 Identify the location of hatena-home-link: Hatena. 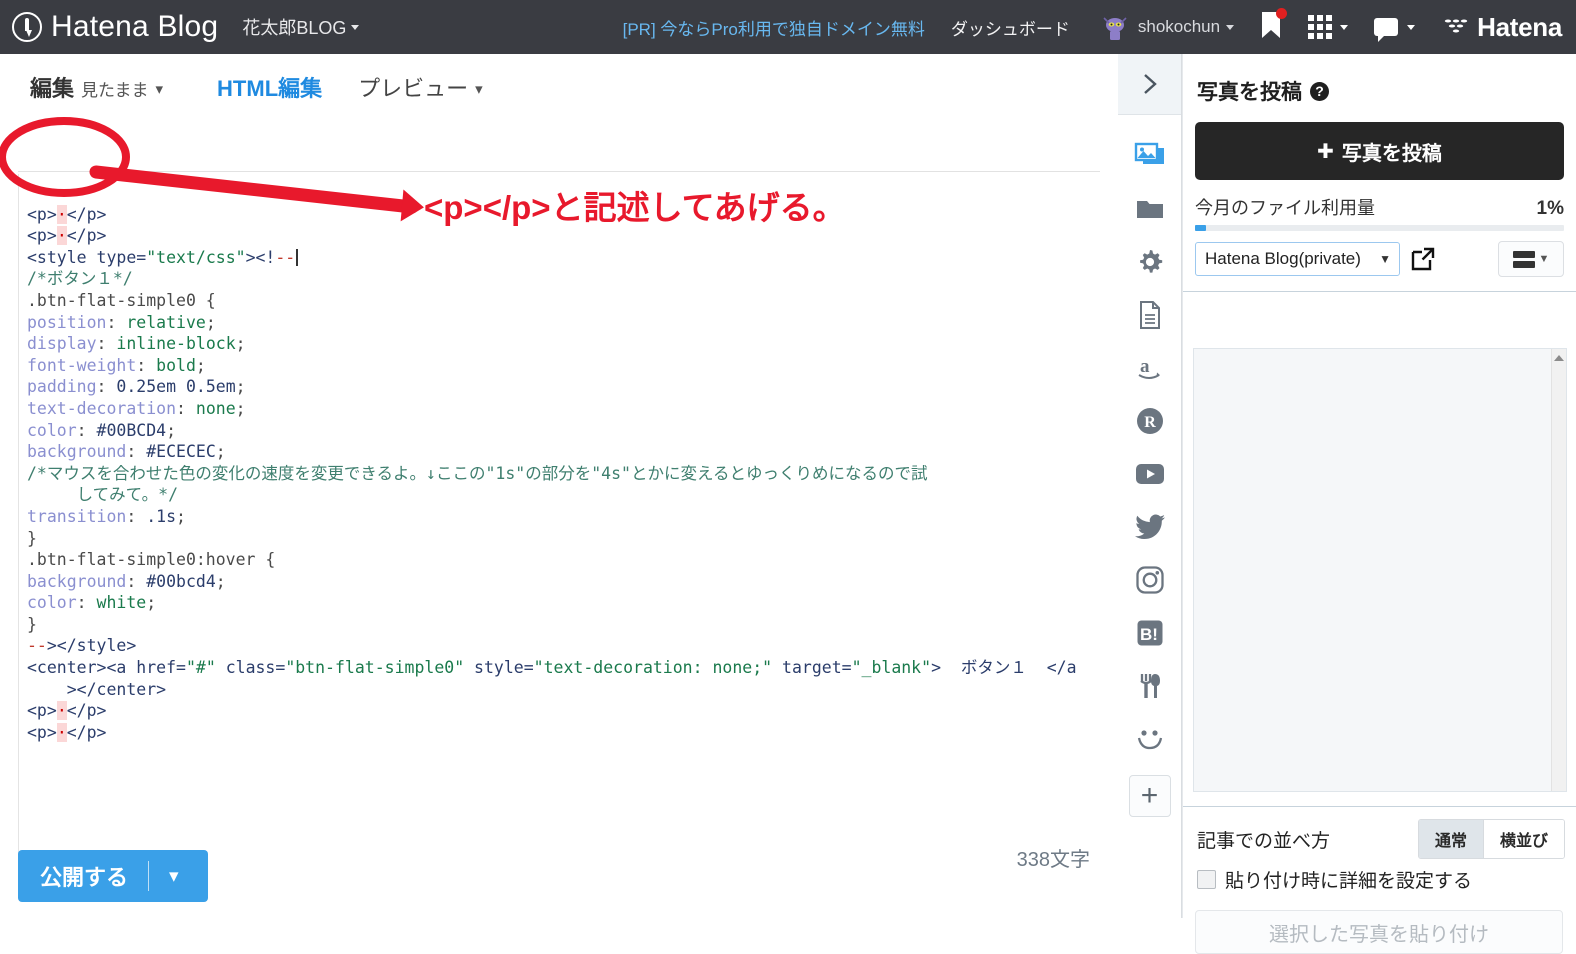
(1501, 27).